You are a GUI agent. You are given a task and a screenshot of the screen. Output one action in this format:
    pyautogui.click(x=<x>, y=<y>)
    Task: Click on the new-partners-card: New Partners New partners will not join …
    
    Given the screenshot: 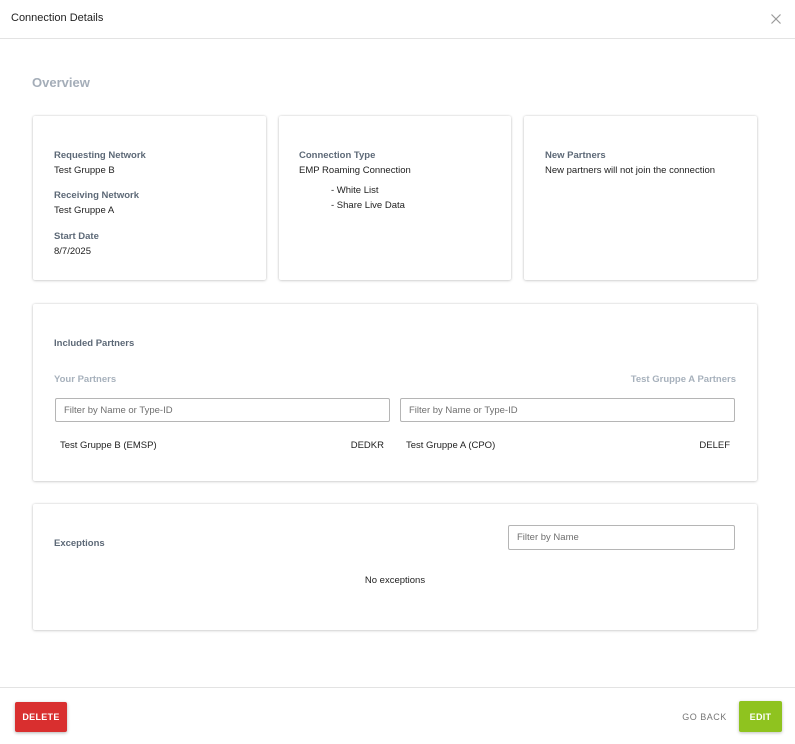 What is the action you would take?
    pyautogui.click(x=640, y=198)
    